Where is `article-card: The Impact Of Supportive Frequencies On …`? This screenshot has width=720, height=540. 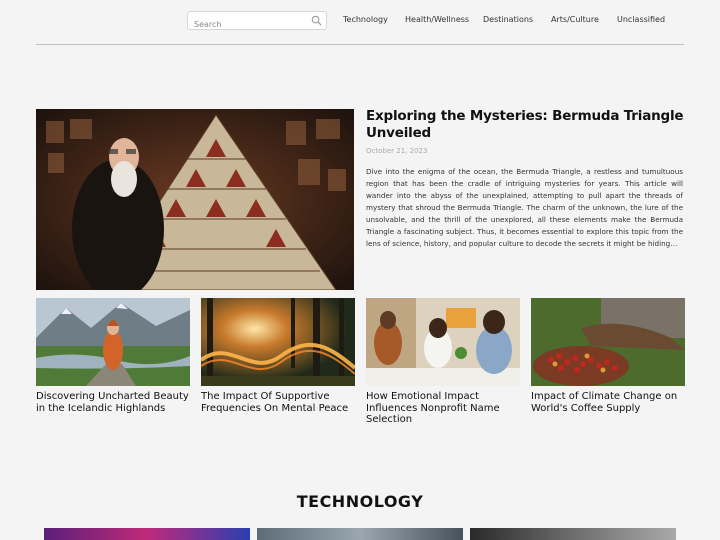
article-card: The Impact Of Supportive Frequencies On … is located at coordinates (278, 356).